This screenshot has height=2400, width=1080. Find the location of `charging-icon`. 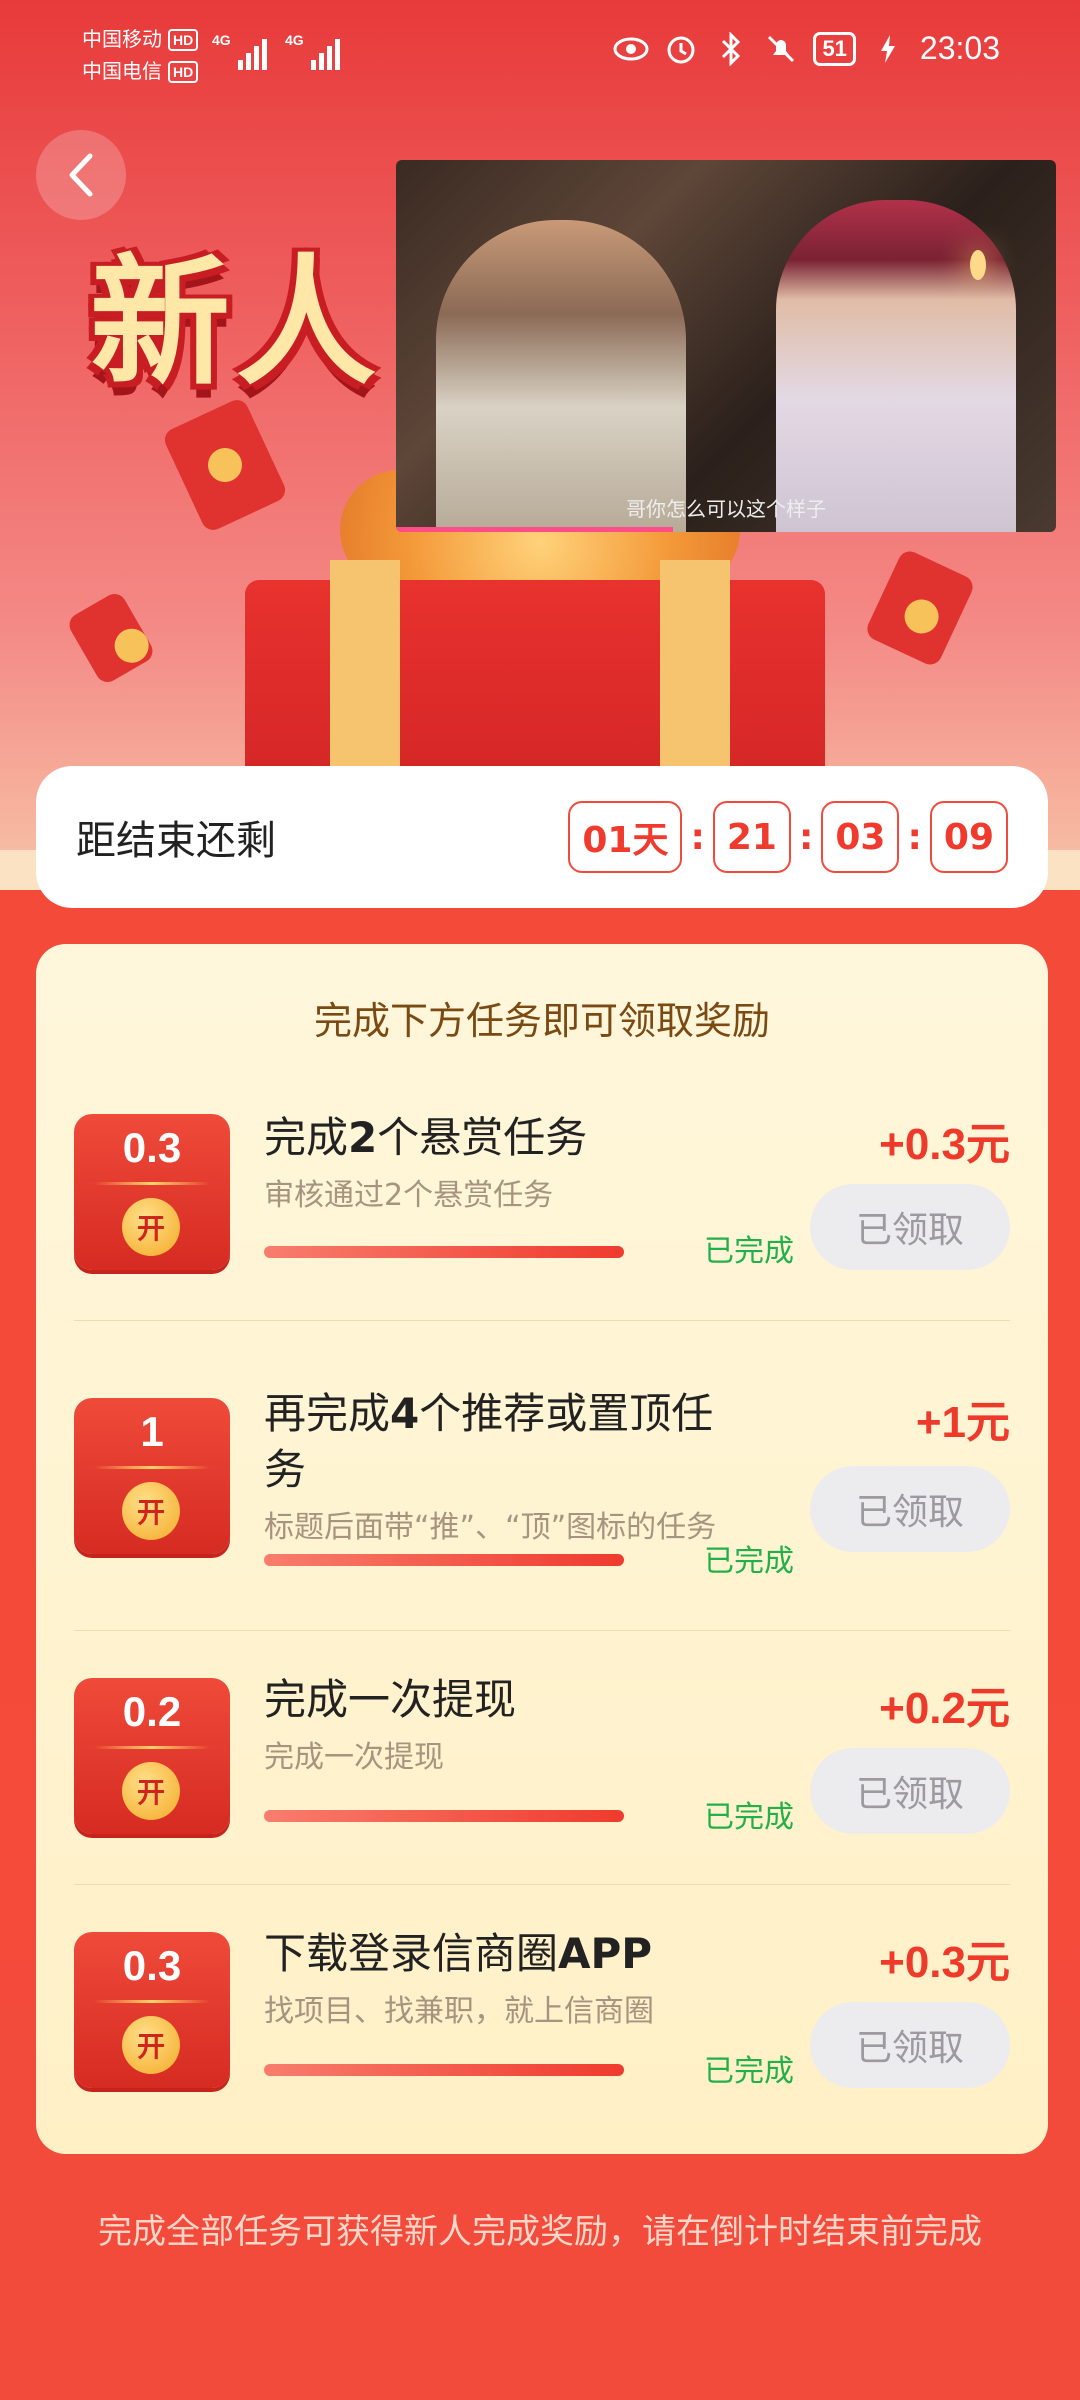

charging-icon is located at coordinates (888, 49).